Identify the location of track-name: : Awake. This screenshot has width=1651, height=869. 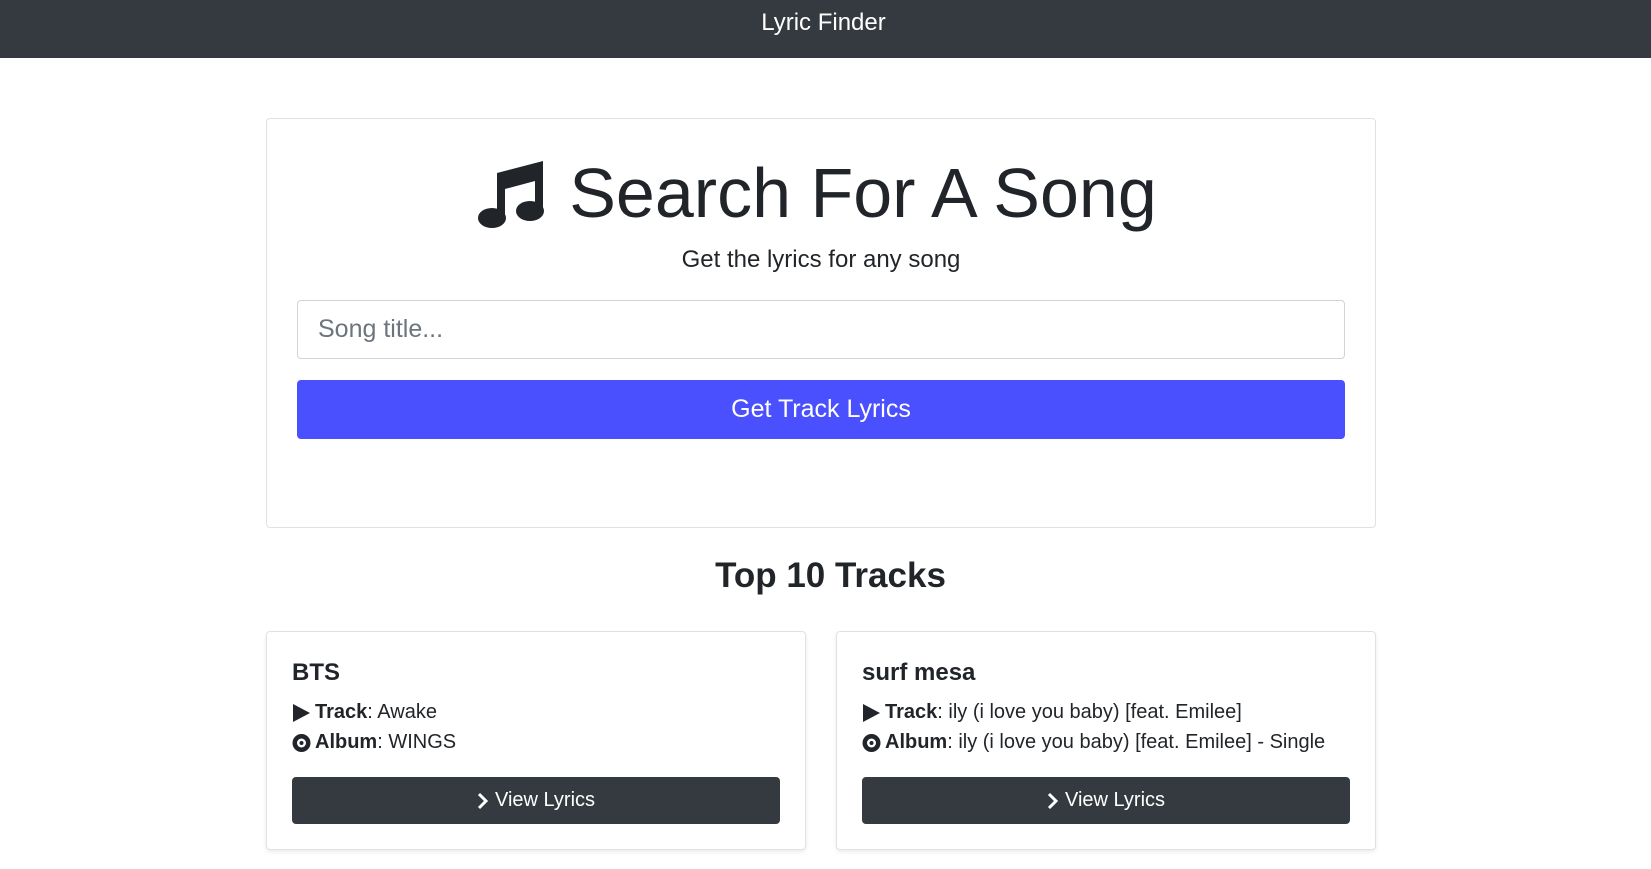
(402, 712).